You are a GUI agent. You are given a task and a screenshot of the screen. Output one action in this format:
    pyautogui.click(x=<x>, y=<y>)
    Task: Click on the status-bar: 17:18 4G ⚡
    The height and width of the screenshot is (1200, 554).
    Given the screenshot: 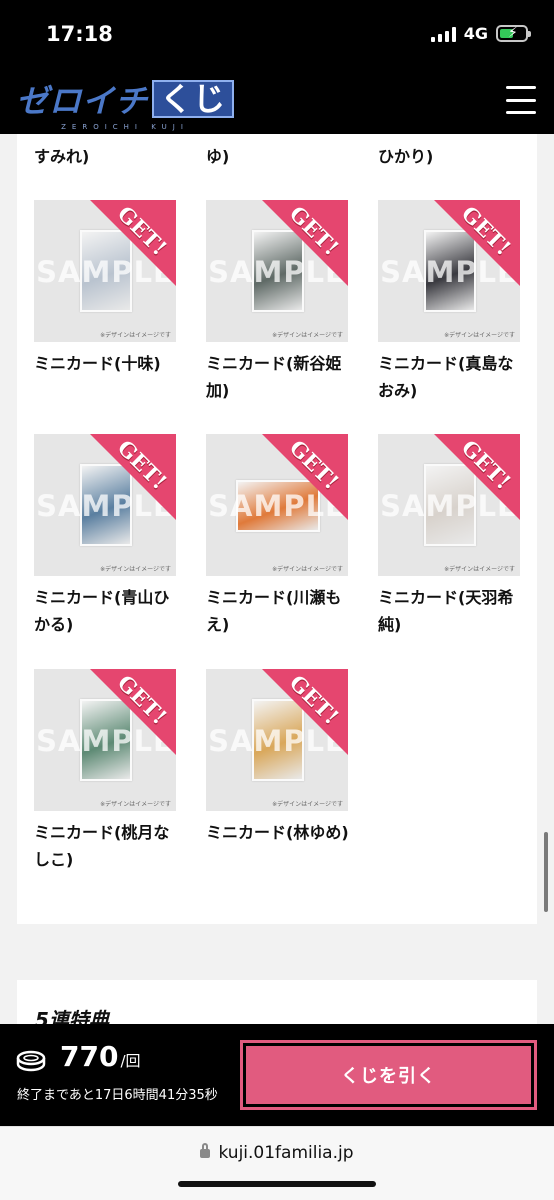 What is the action you would take?
    pyautogui.click(x=277, y=34)
    